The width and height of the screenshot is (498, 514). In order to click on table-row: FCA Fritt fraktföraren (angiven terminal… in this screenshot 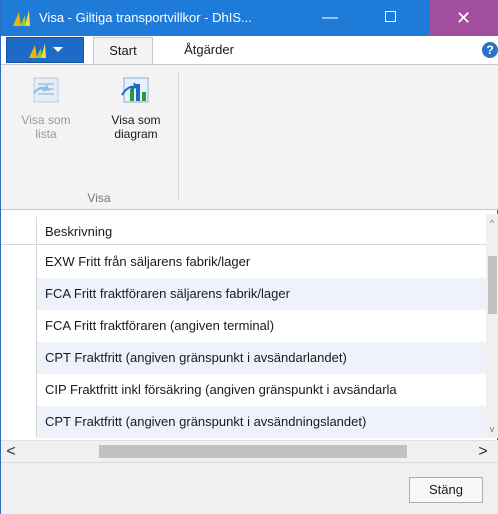, I will do `click(243, 326)`.